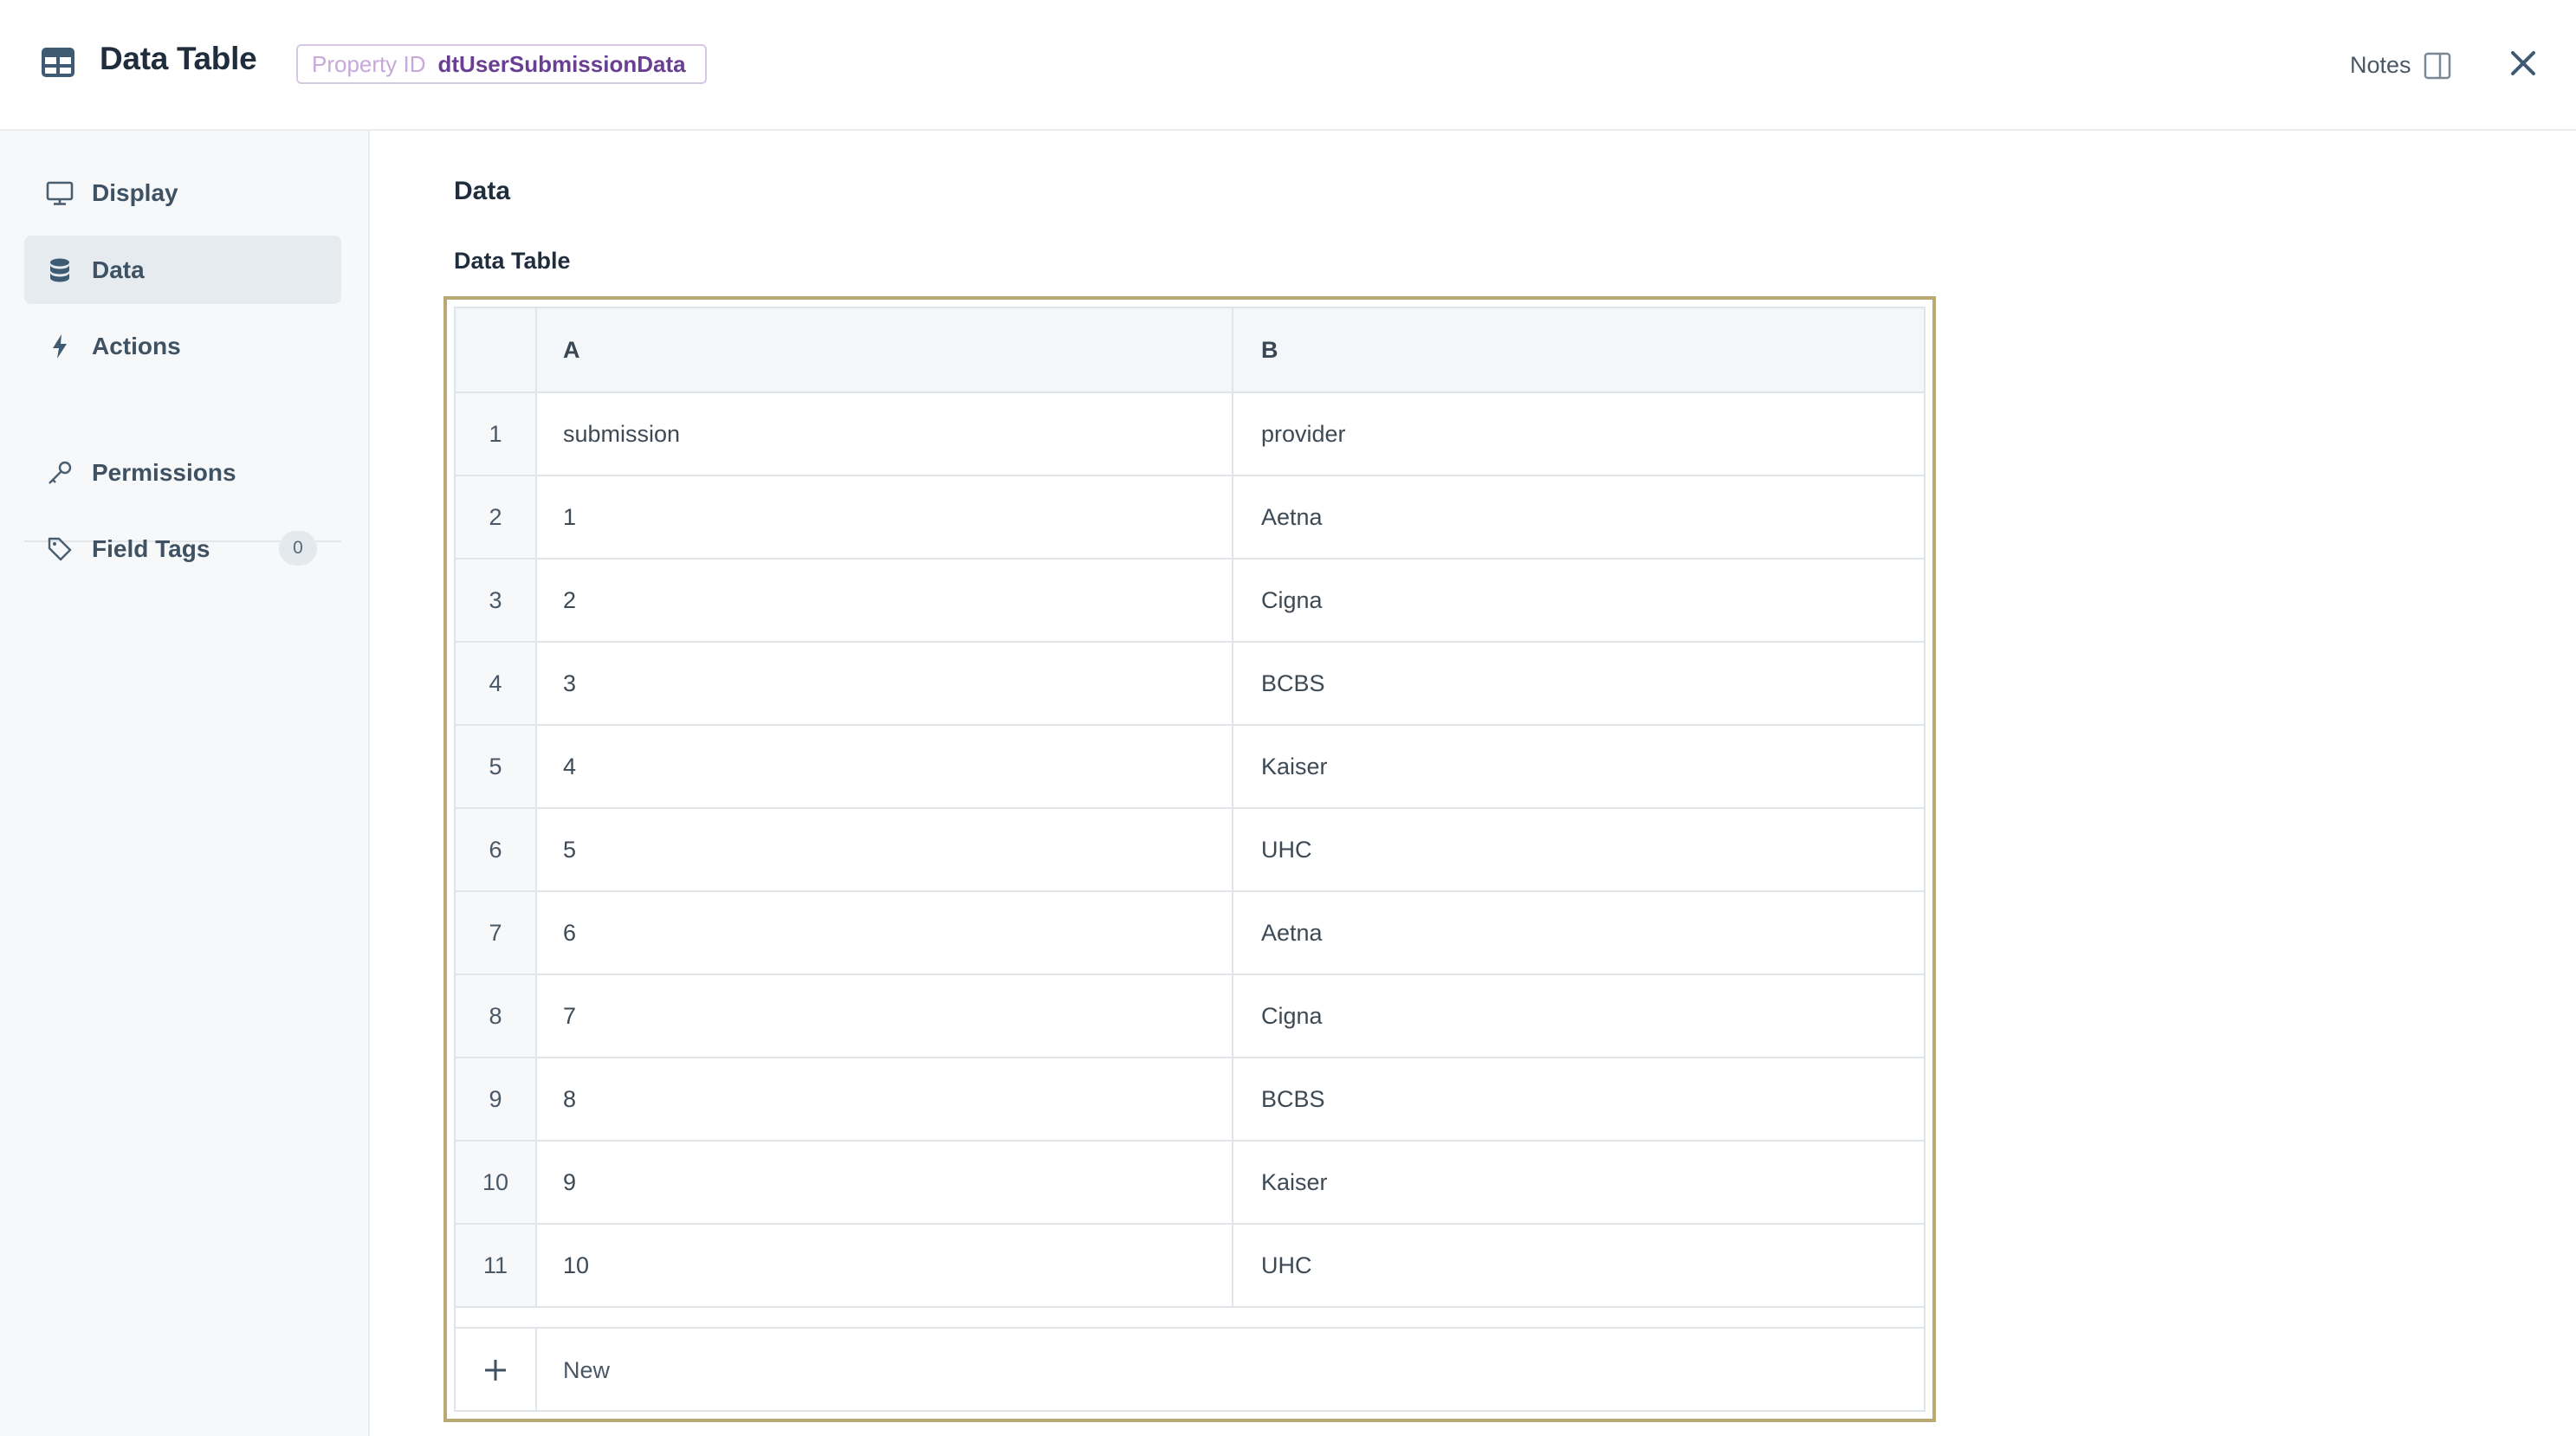 This screenshot has height=1436, width=2576. I want to click on table-row: 1 submission provider, so click(1190, 435).